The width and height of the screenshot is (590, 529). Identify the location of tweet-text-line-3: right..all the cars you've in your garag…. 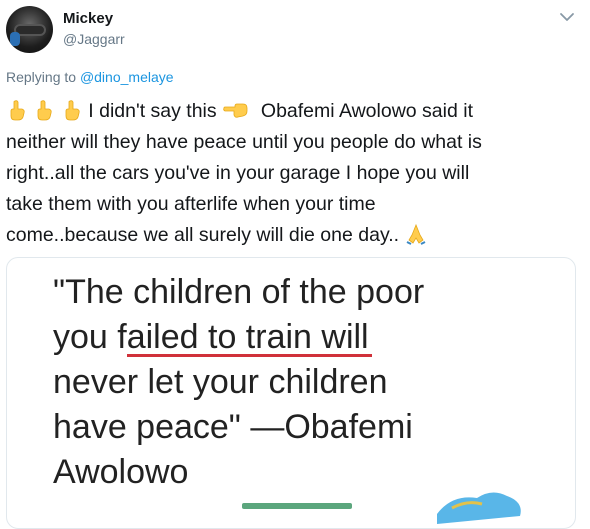
(238, 173).